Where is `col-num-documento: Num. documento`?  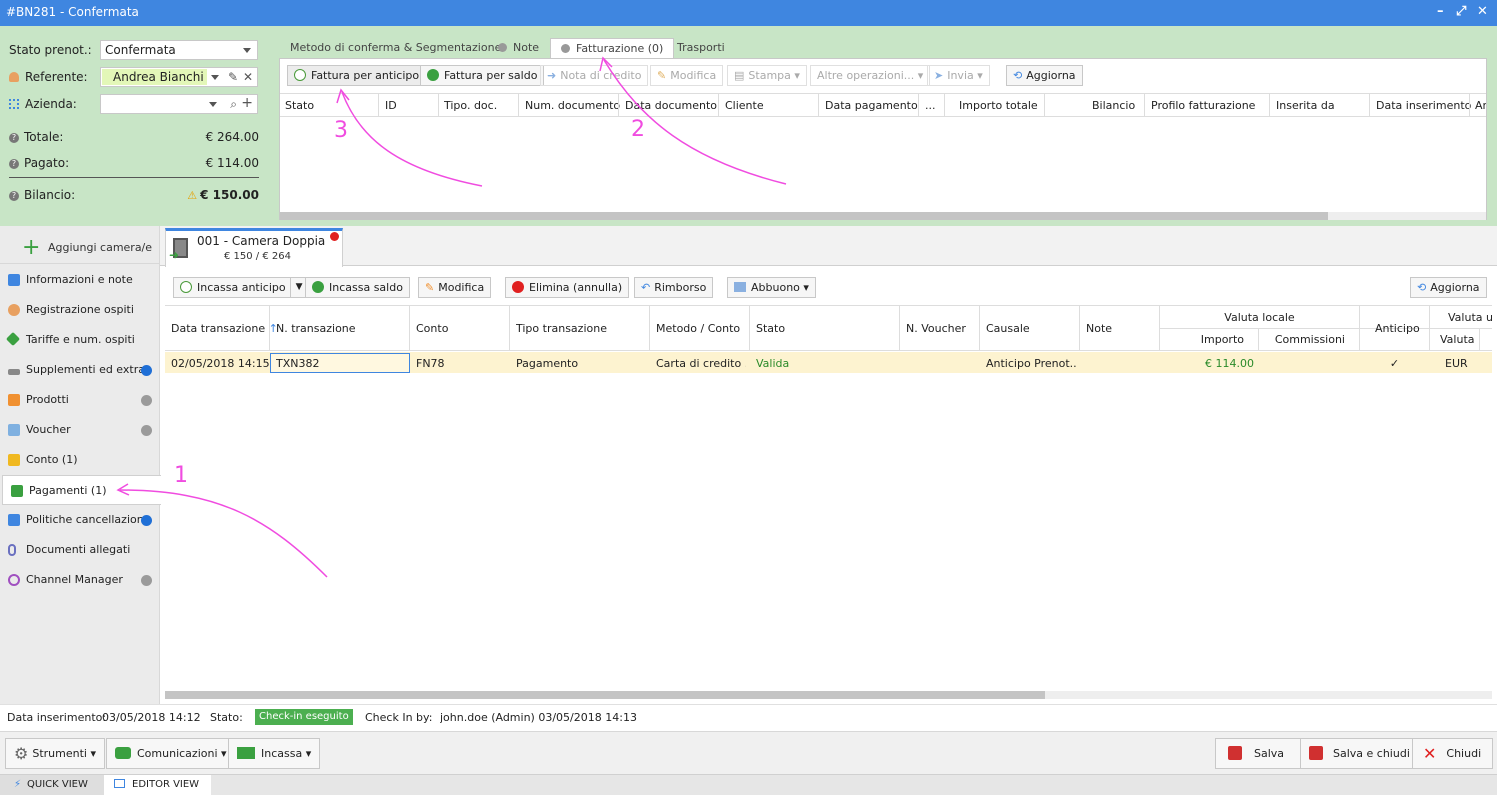 col-num-documento: Num. documento is located at coordinates (572, 105).